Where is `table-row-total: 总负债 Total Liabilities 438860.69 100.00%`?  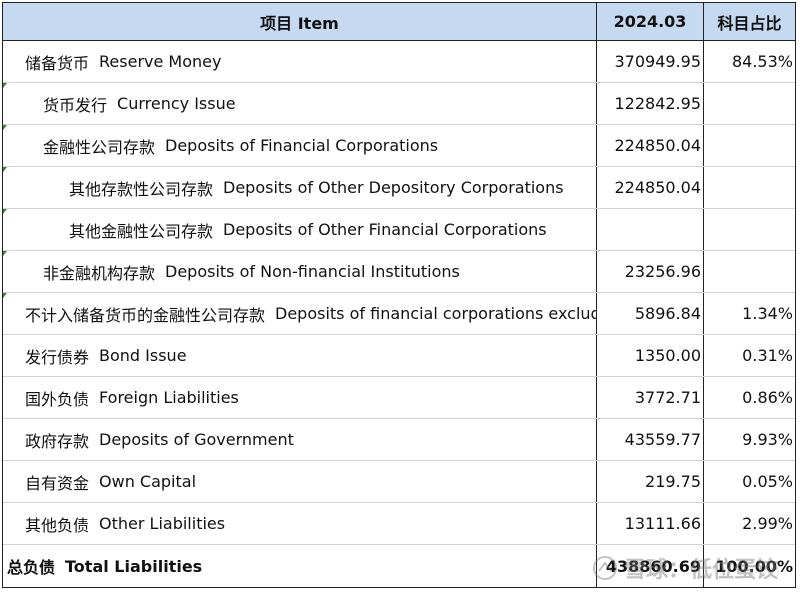
table-row-total: 总负债 Total Liabilities 438860.69 100.00% is located at coordinates (399, 566).